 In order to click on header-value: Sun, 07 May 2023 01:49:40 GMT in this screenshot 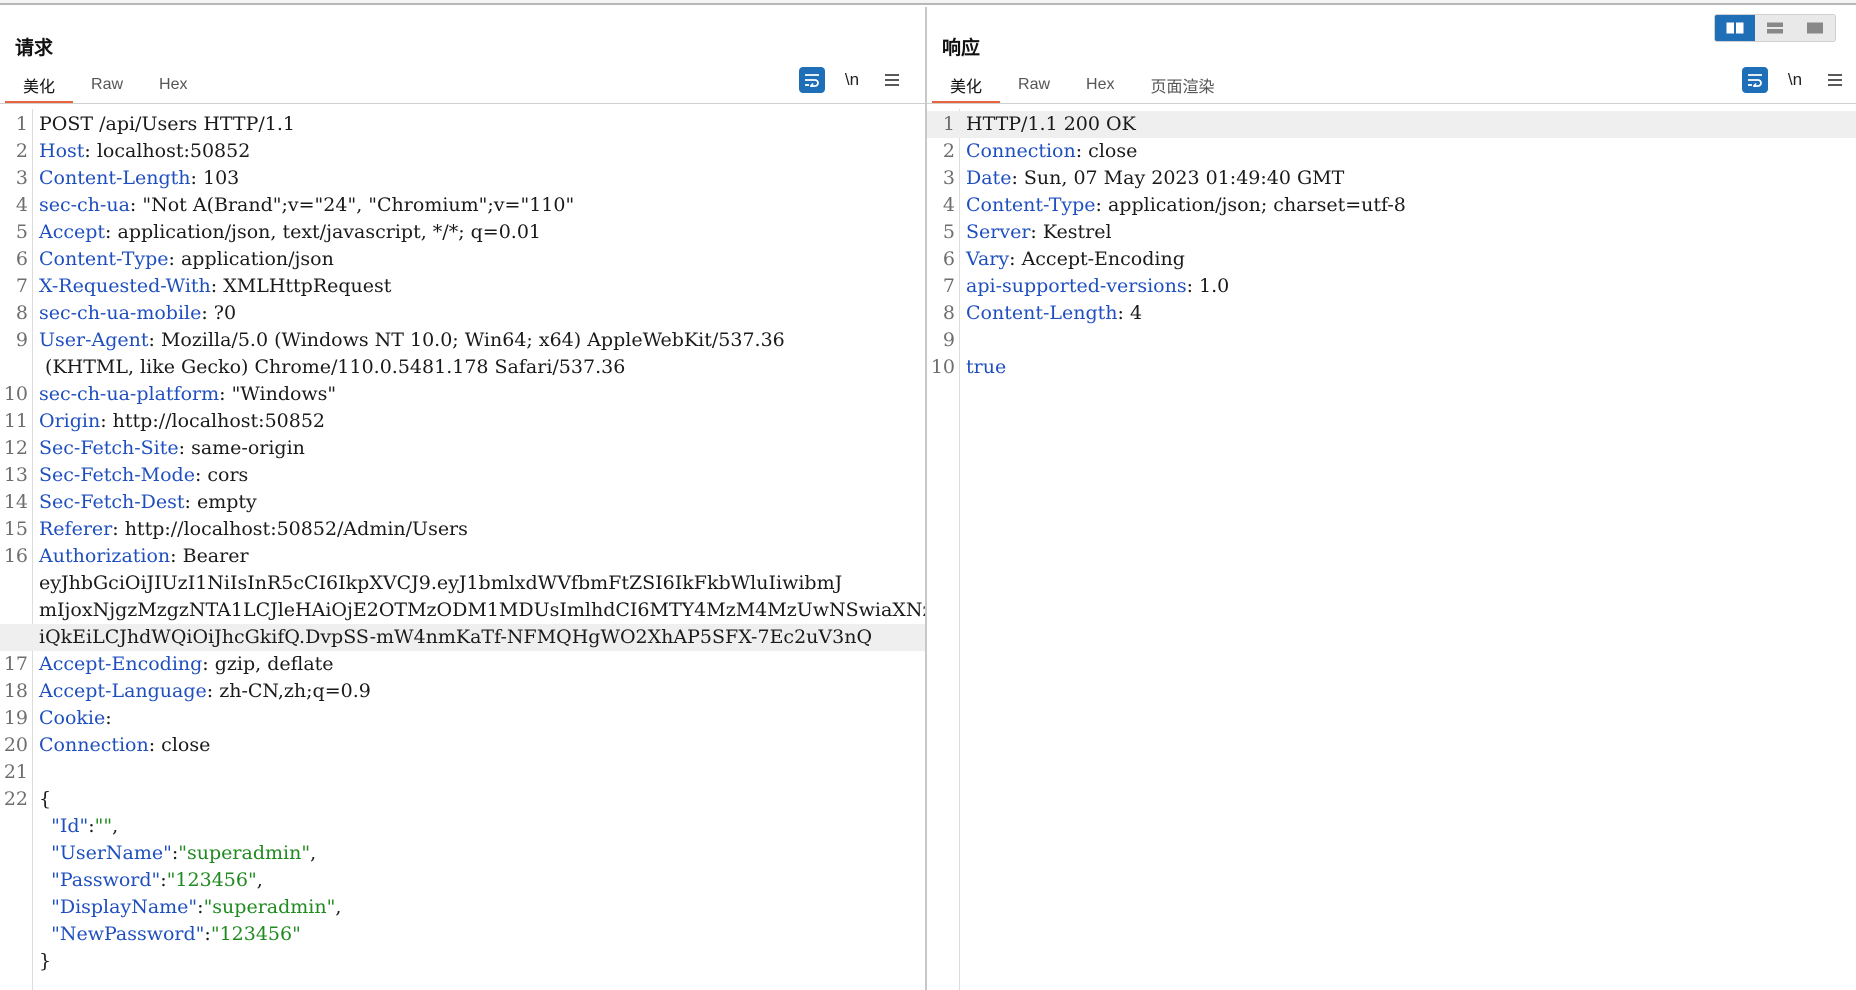, I will do `click(1181, 178)`.